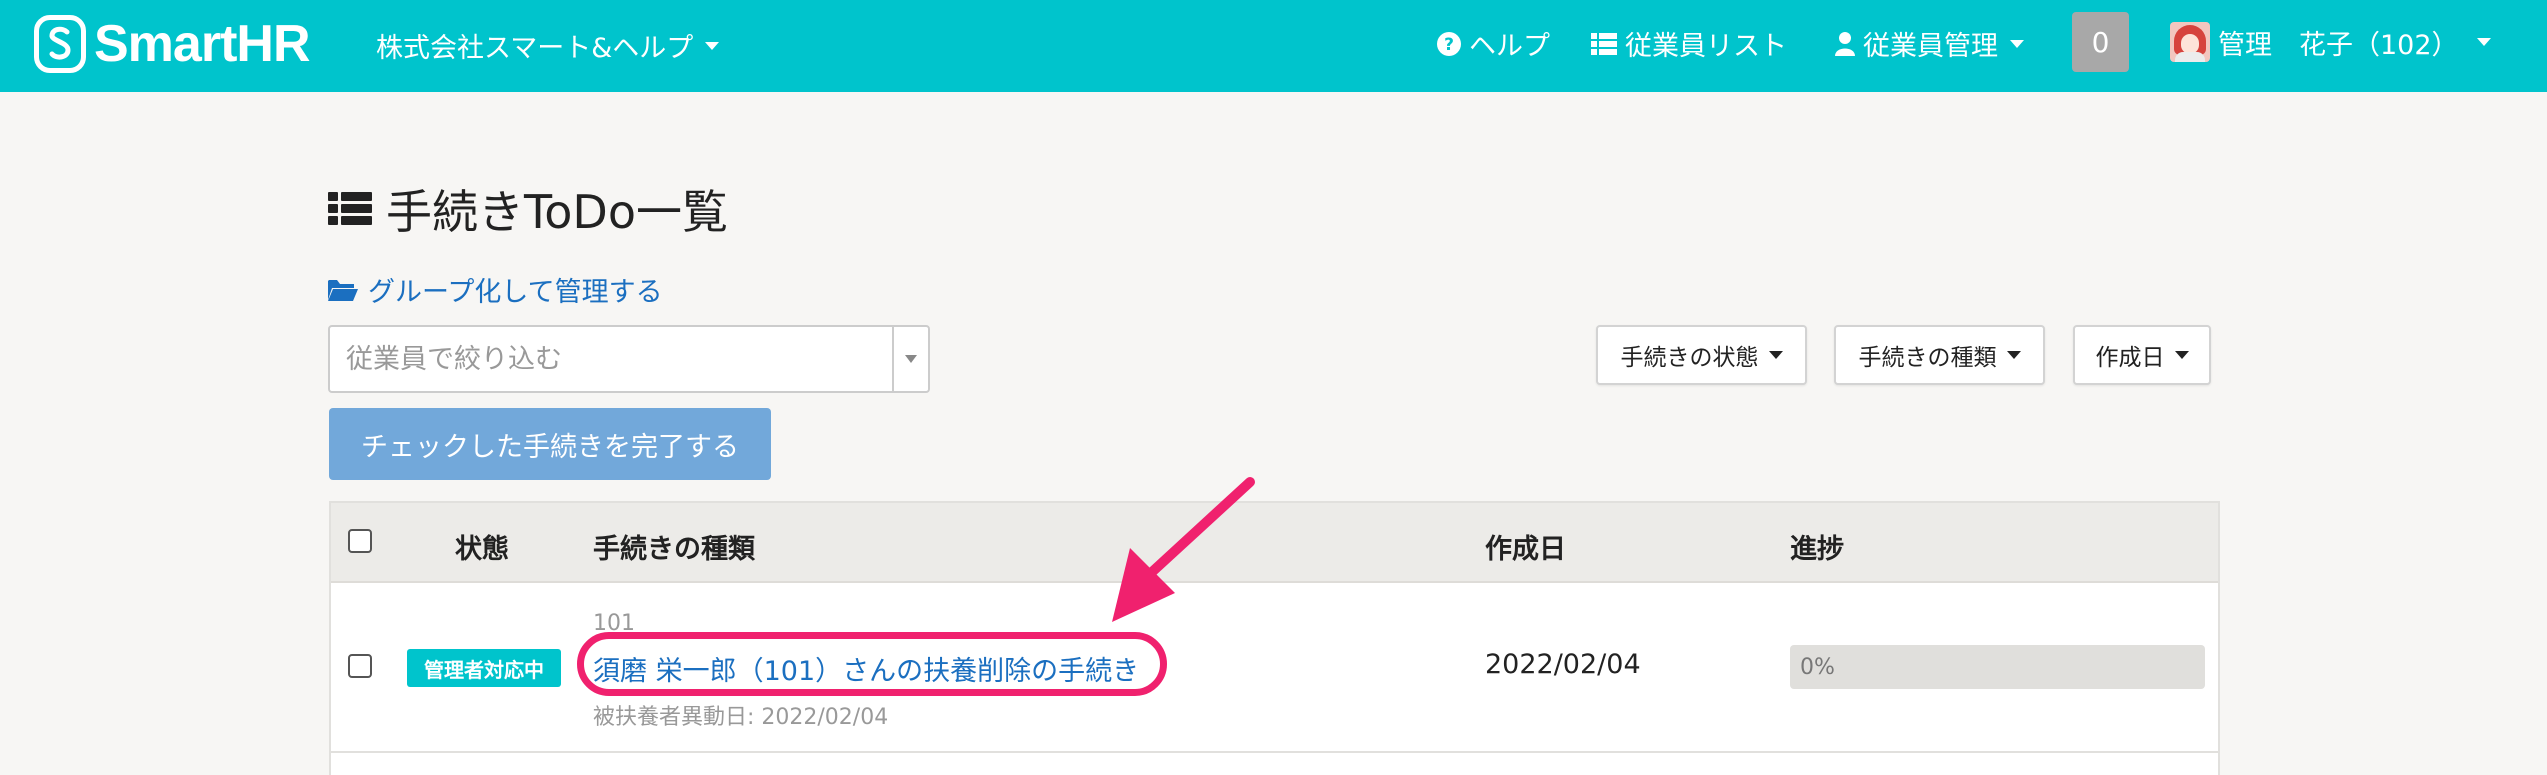 This screenshot has height=775, width=2547. What do you see at coordinates (1817, 549) in the screenshot?
I see `header-progress: 進捗` at bounding box center [1817, 549].